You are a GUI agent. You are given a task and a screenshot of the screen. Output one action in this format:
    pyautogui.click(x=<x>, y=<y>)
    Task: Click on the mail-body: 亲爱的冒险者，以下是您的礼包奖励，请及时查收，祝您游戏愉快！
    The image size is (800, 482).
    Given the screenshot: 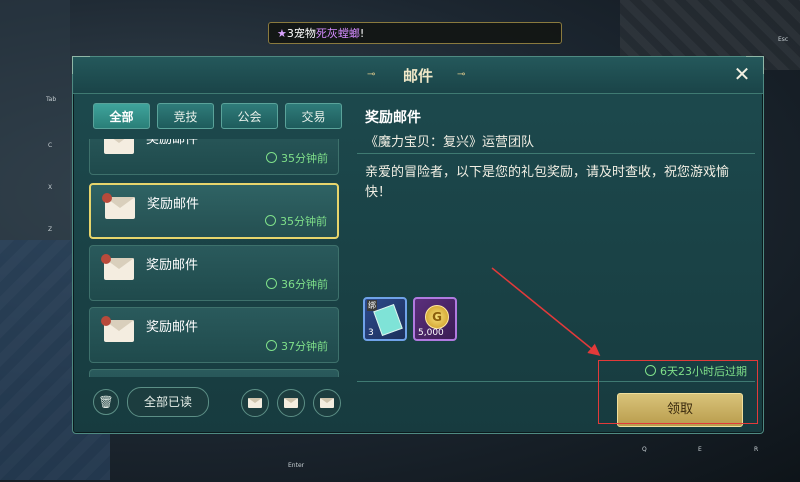 What is the action you would take?
    pyautogui.click(x=547, y=182)
    